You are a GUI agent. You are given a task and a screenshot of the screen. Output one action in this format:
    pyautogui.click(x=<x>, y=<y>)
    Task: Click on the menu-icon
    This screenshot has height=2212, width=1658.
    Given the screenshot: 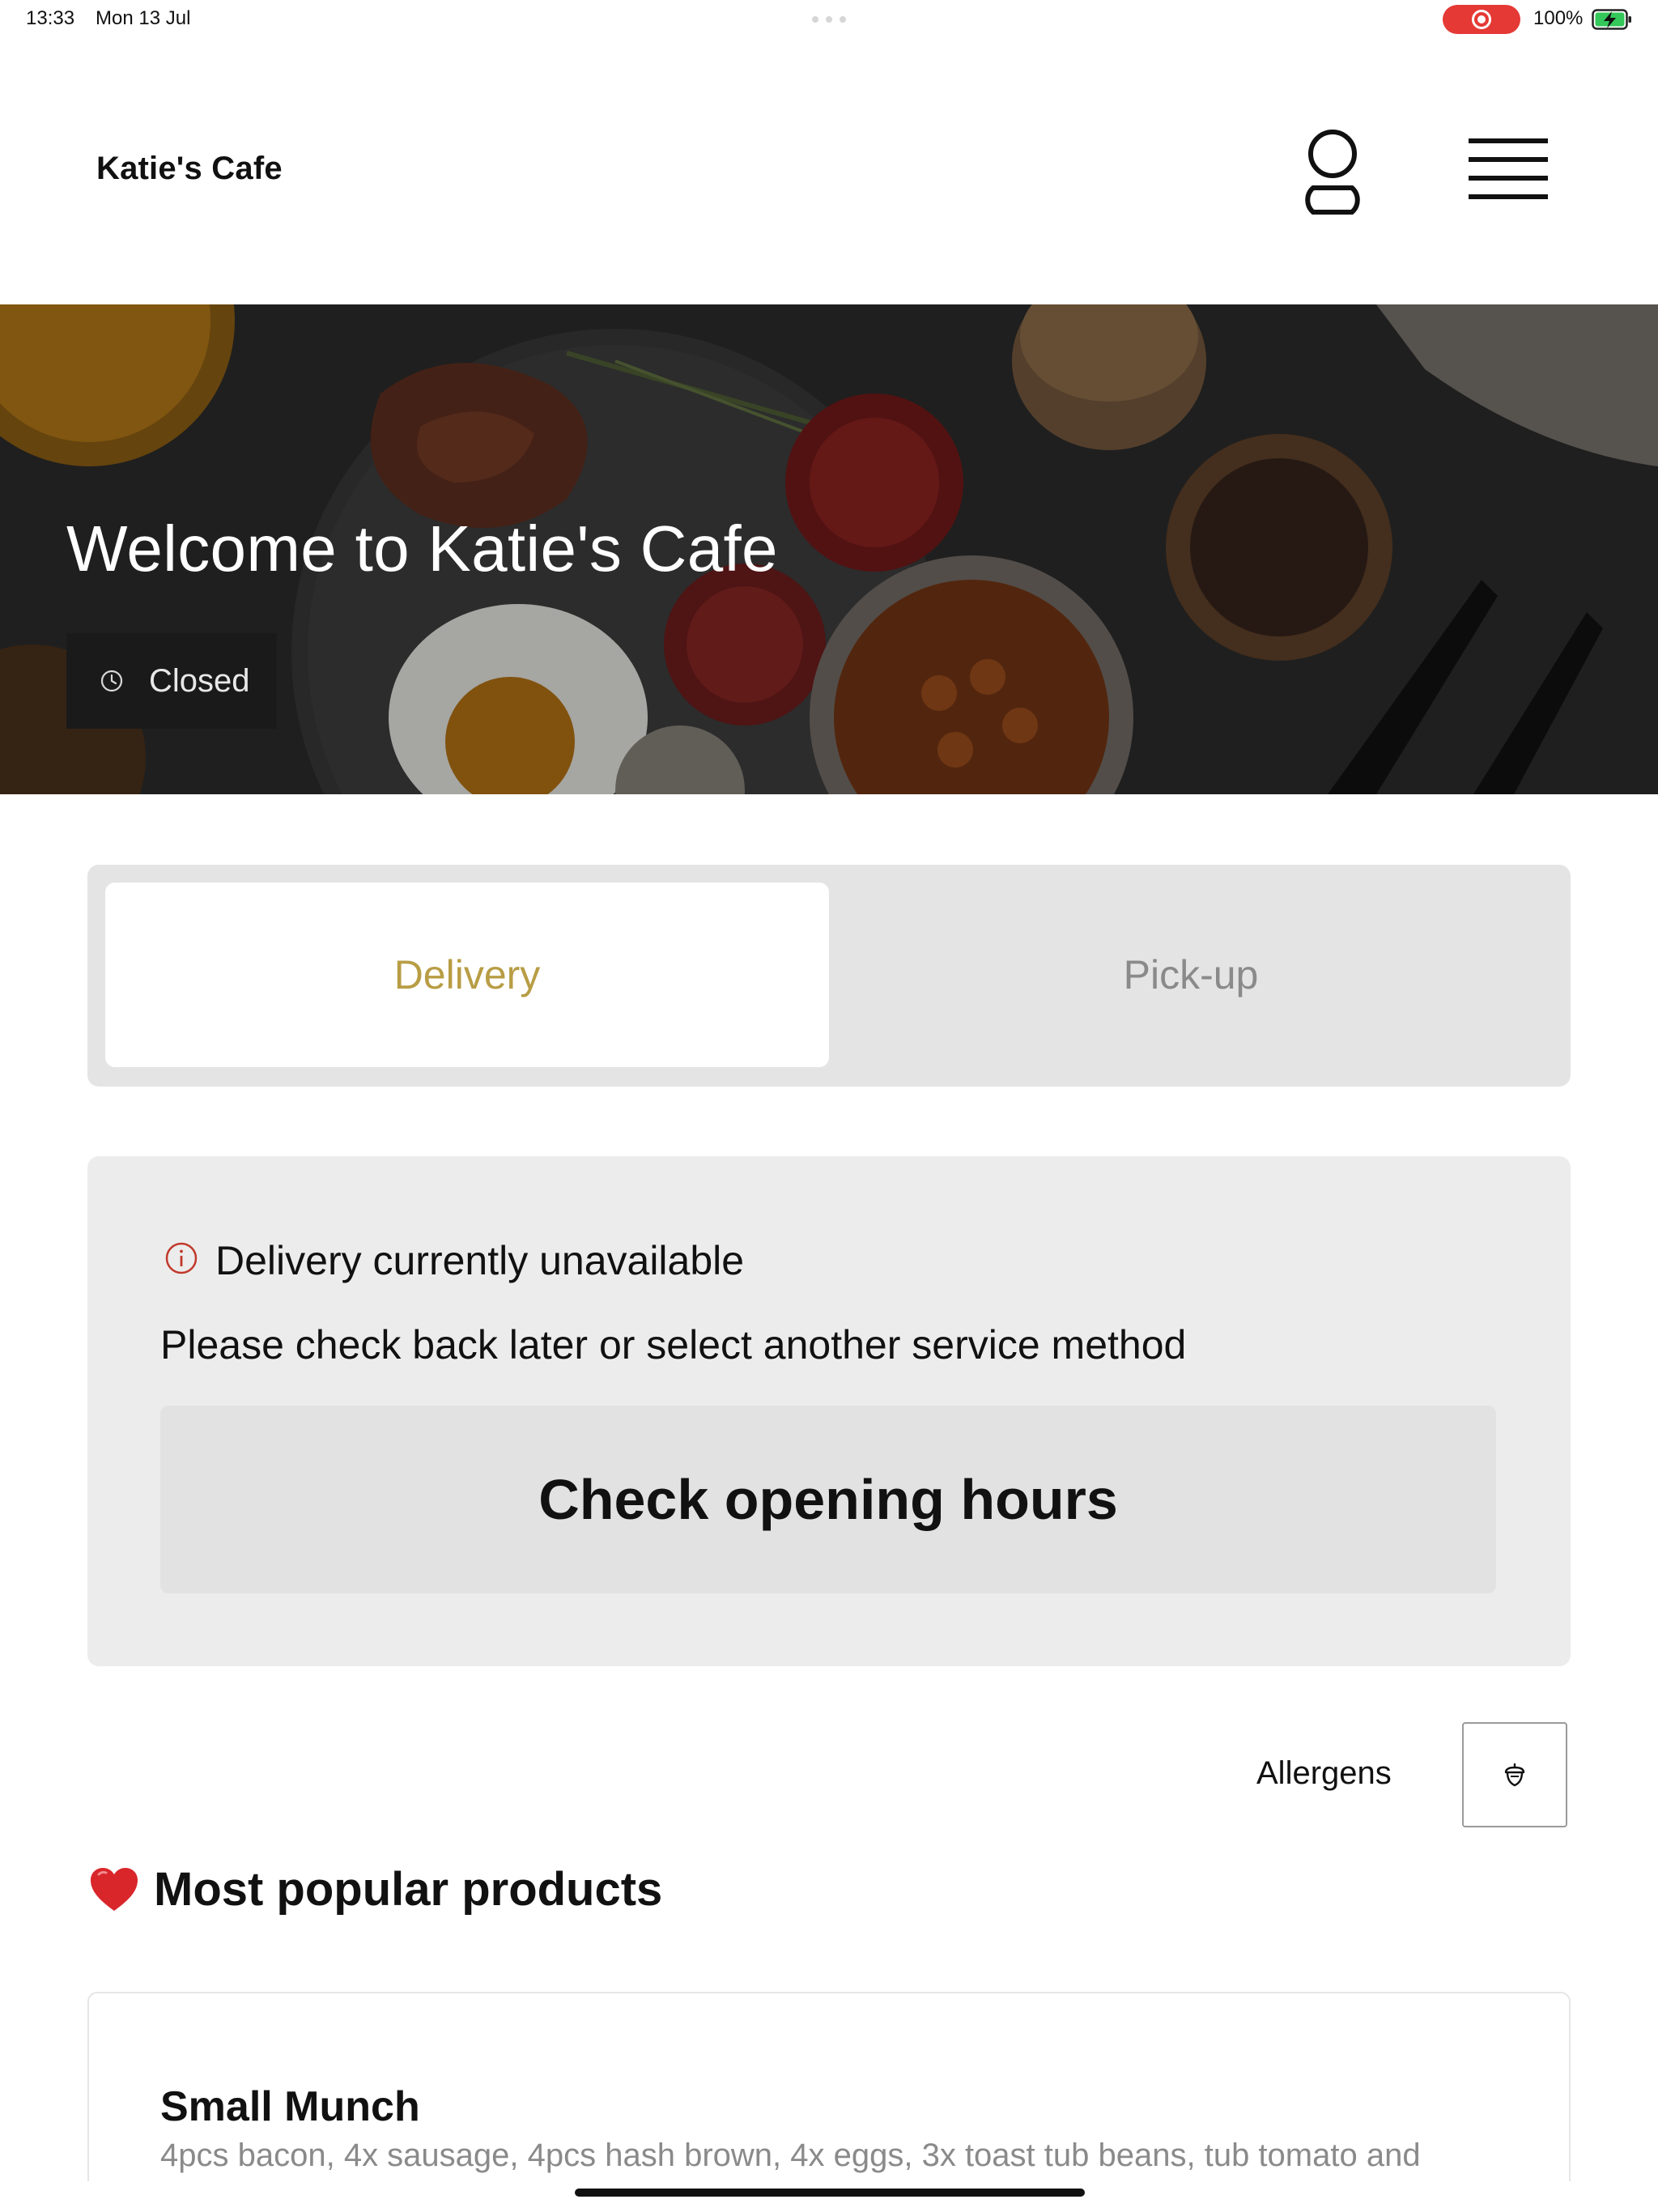 What is the action you would take?
    pyautogui.click(x=1508, y=169)
    